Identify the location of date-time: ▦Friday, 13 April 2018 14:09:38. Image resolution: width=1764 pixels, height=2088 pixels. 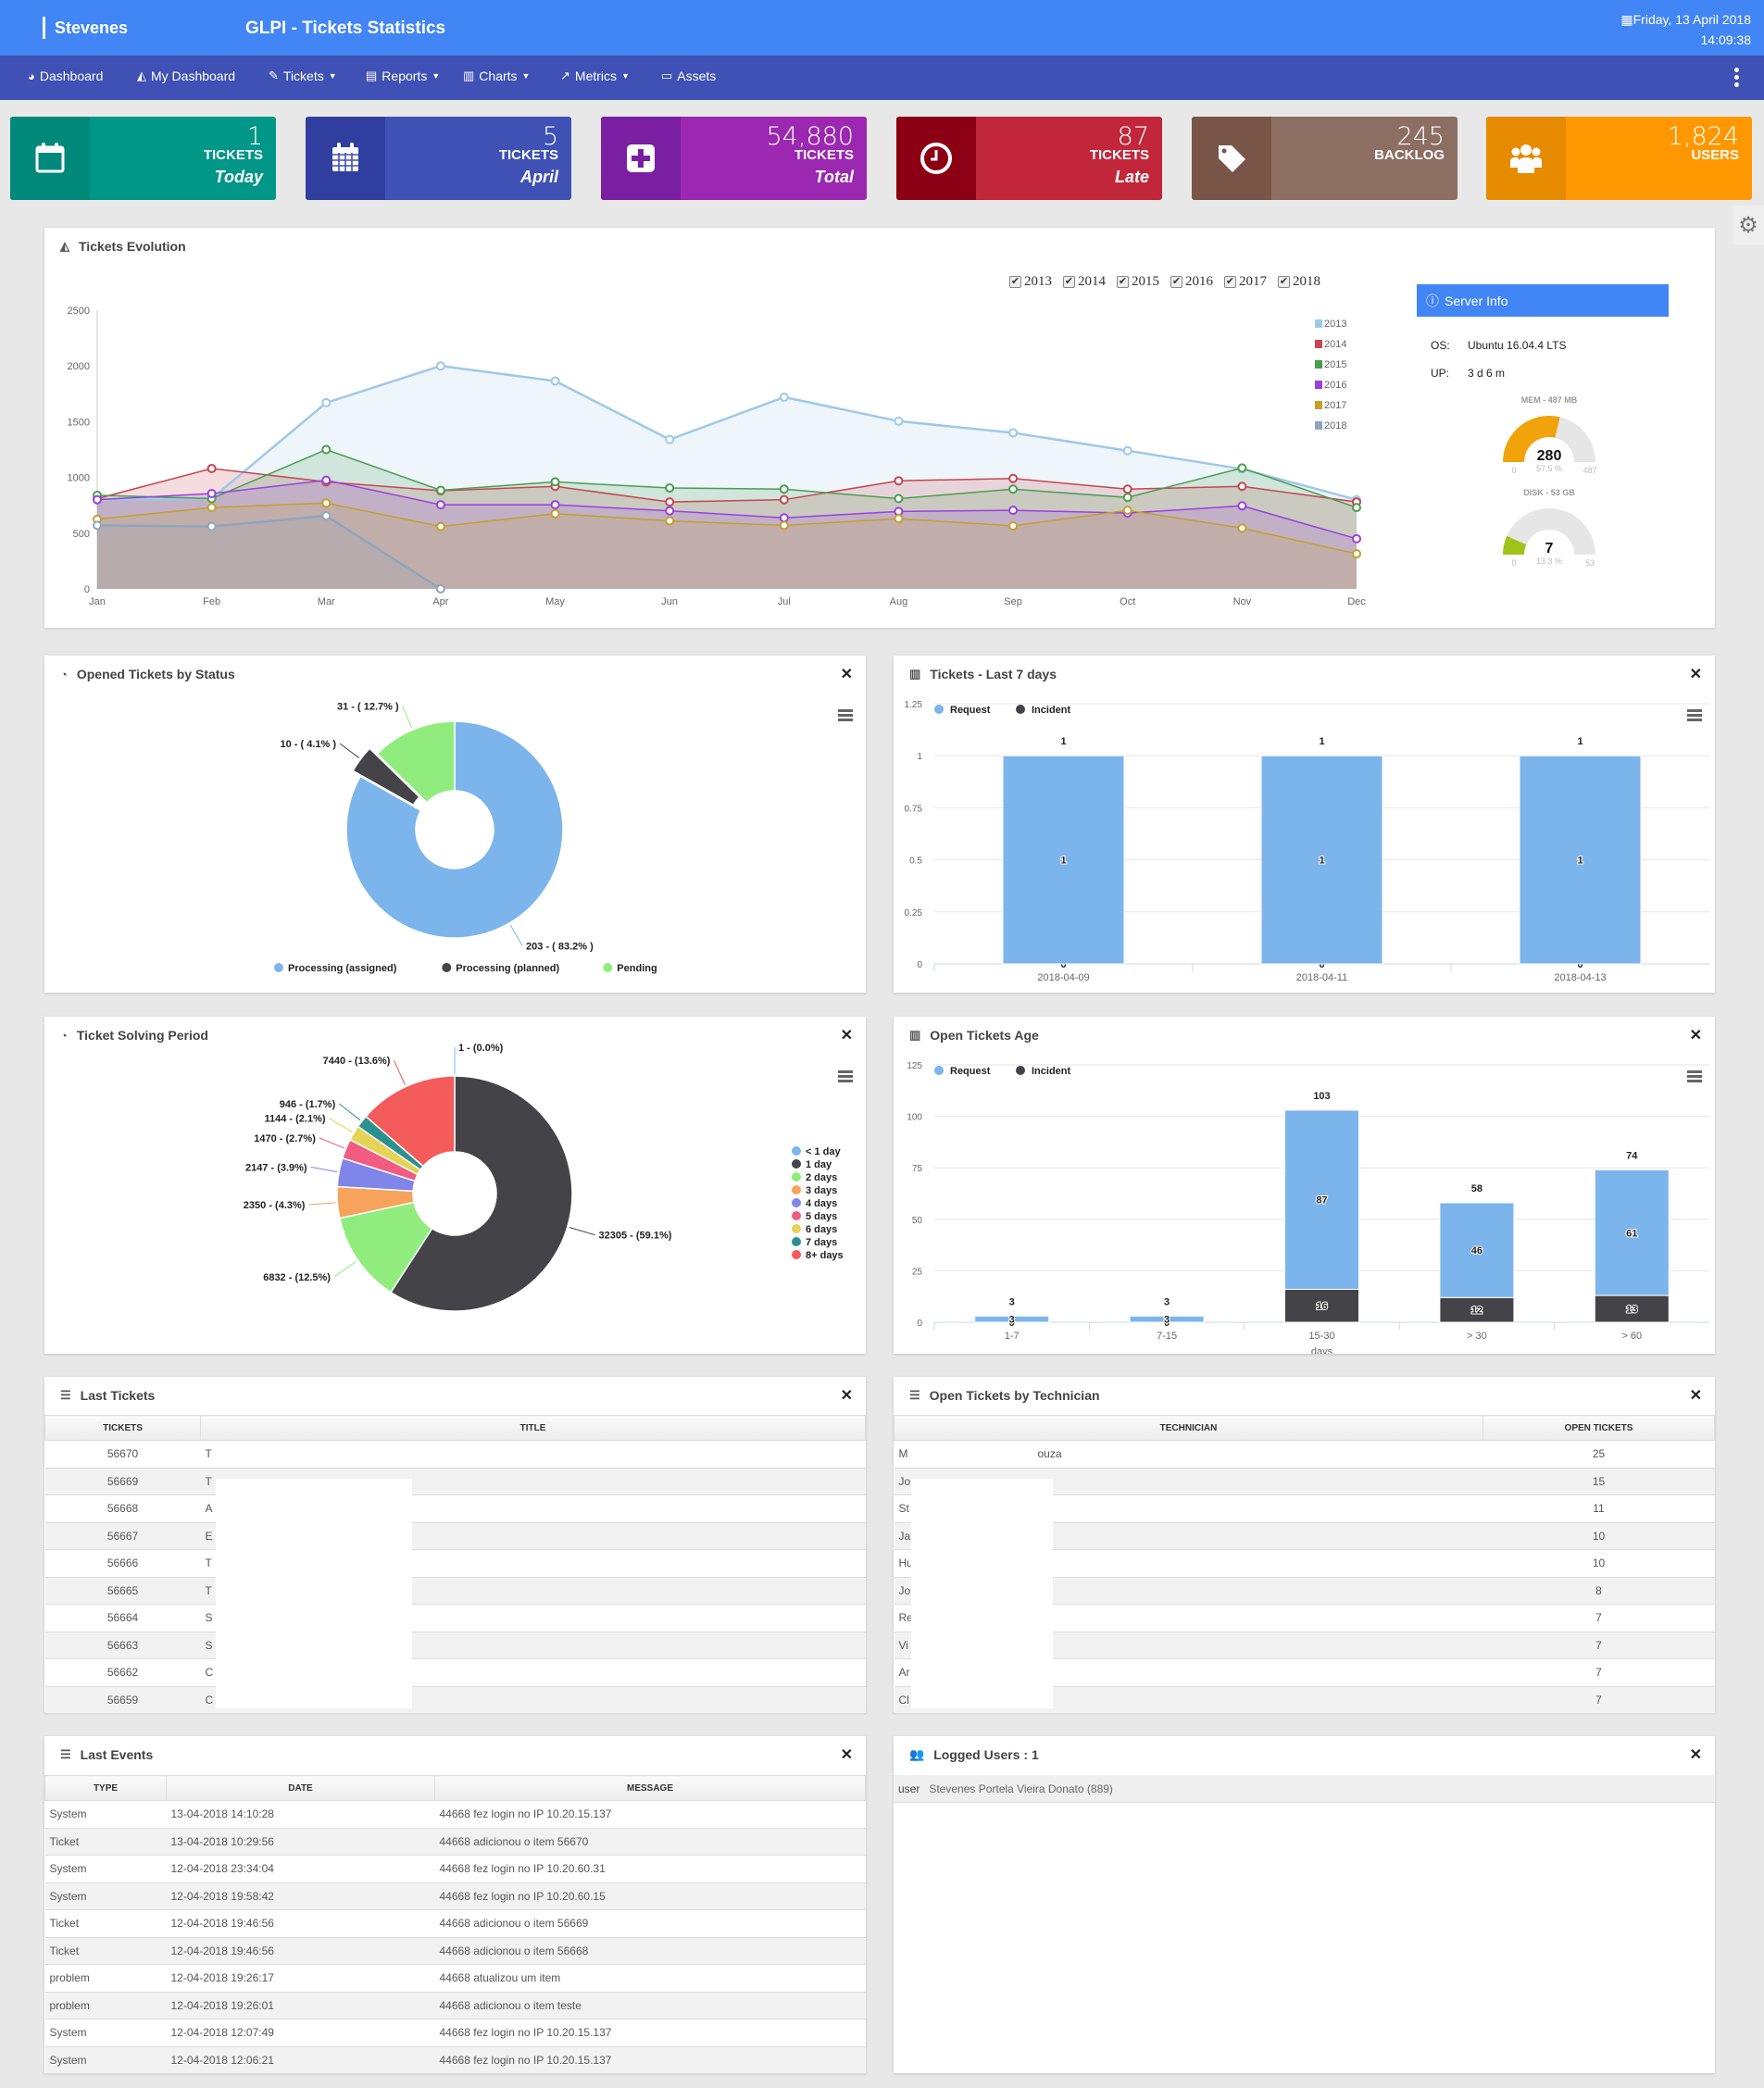
(1685, 29).